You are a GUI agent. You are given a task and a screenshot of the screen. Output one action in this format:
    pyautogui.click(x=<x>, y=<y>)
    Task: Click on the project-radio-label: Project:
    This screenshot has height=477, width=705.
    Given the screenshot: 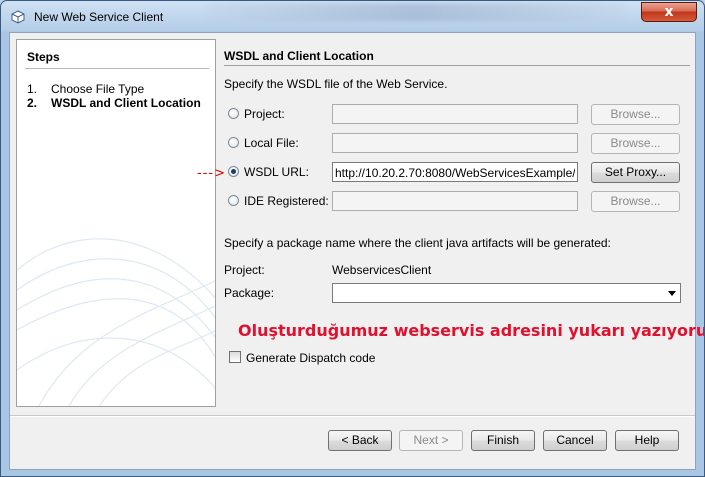 What is the action you would take?
    pyautogui.click(x=264, y=114)
    